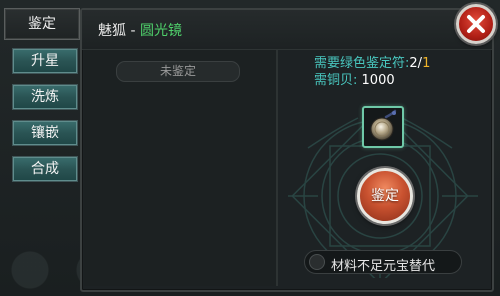 This screenshot has height=296, width=500. Describe the element at coordinates (45, 133) in the screenshot. I see `tab-inlay: 镶嵌` at that location.